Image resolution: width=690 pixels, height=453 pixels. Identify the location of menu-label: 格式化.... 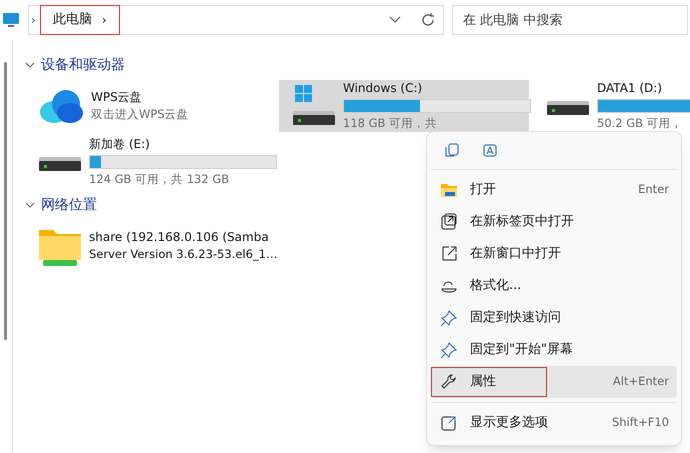
(496, 286).